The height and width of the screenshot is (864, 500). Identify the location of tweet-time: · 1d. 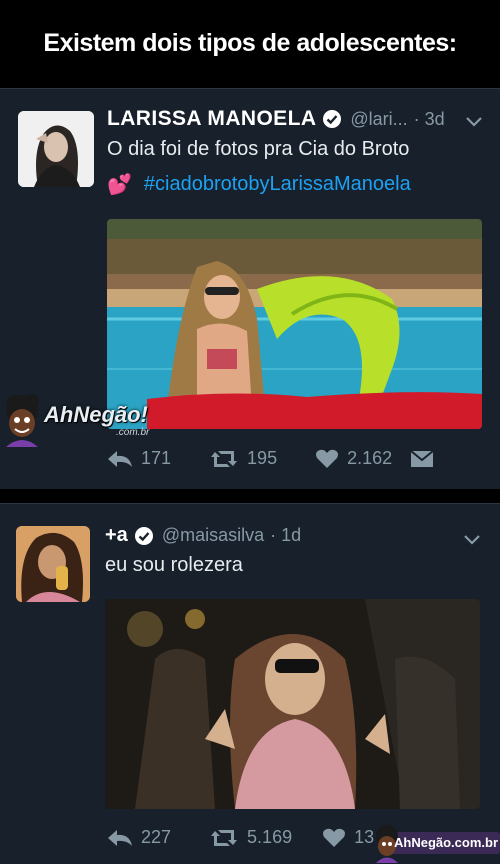
(285, 535).